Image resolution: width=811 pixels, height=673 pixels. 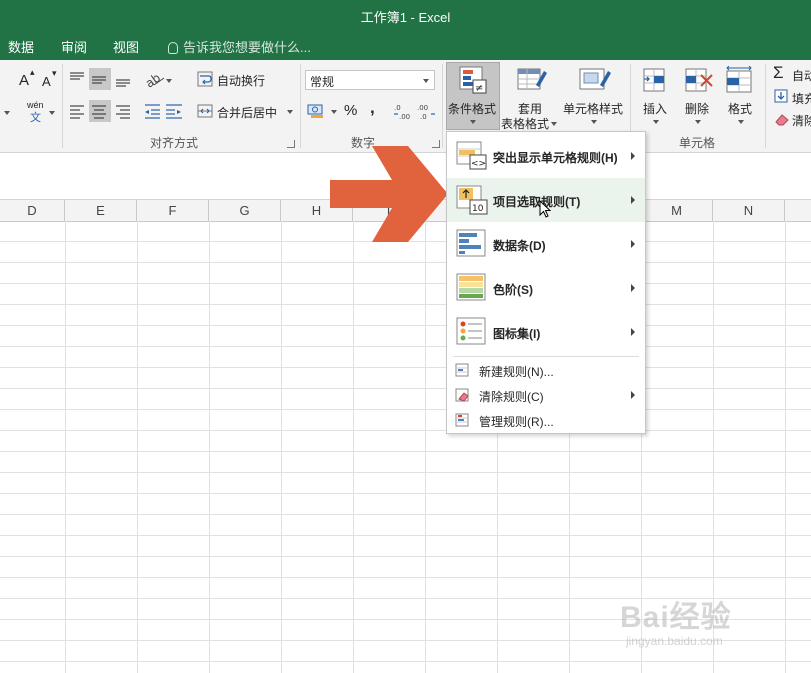 What do you see at coordinates (415, 111) in the screenshot?
I see `decimal-places-icons: .0 .00 .00 .0` at bounding box center [415, 111].